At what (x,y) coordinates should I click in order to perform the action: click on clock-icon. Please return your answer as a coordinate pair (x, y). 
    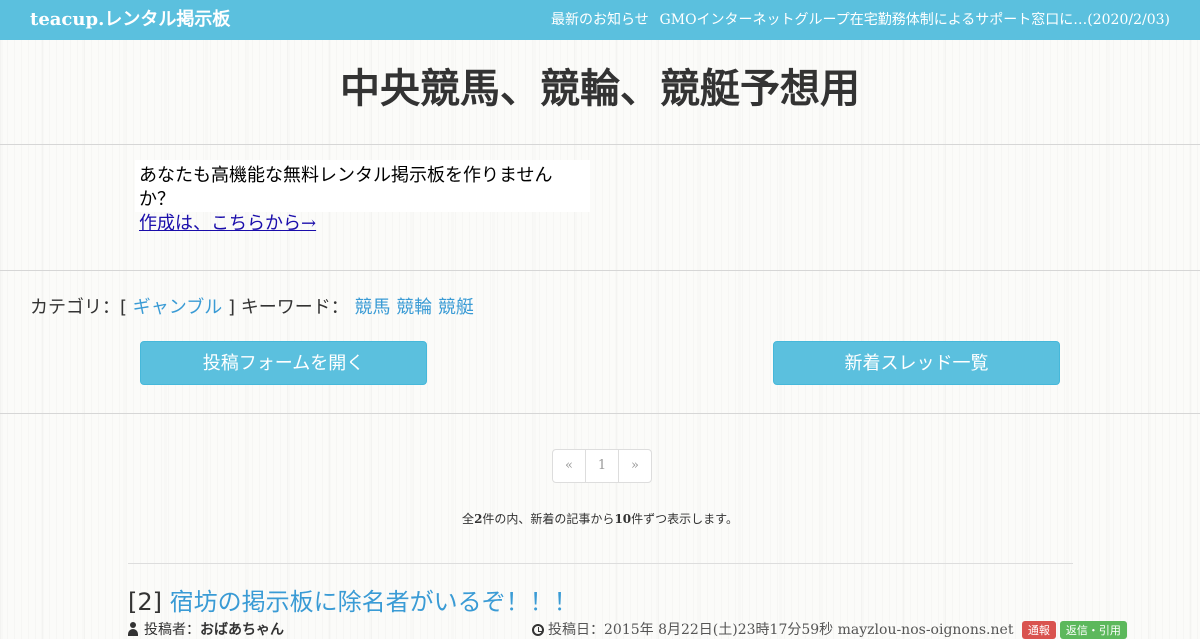
    Looking at the image, I should click on (538, 630).